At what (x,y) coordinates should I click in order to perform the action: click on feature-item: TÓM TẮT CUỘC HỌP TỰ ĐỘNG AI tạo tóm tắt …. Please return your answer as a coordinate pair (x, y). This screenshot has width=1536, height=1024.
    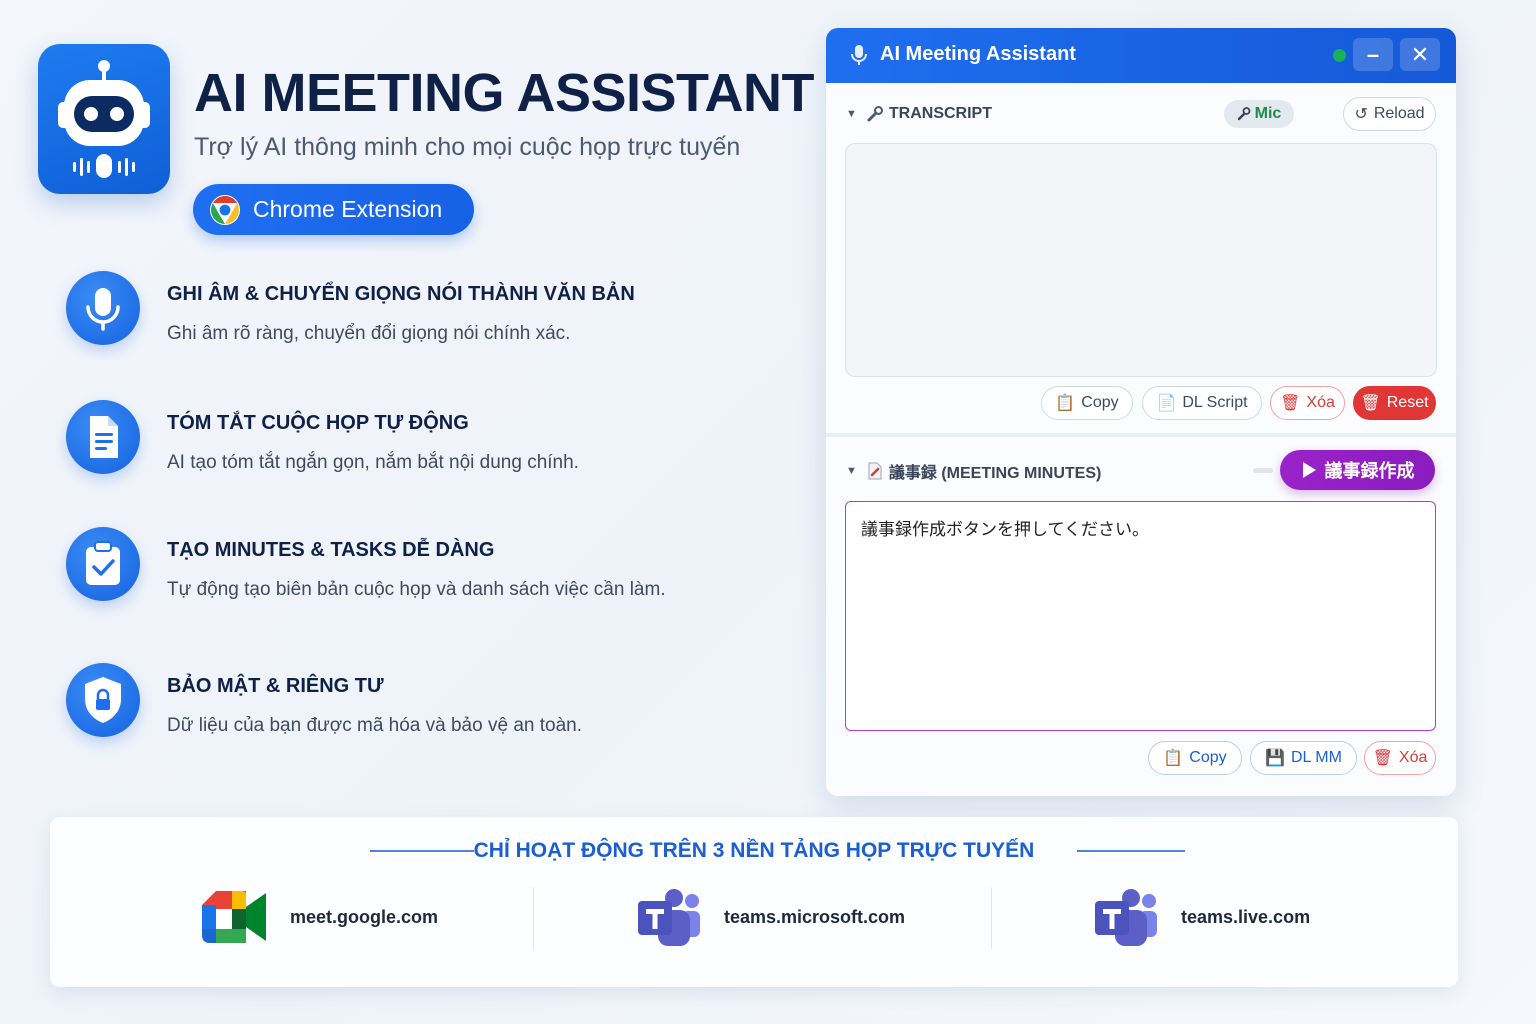
    Looking at the image, I should click on (416, 445).